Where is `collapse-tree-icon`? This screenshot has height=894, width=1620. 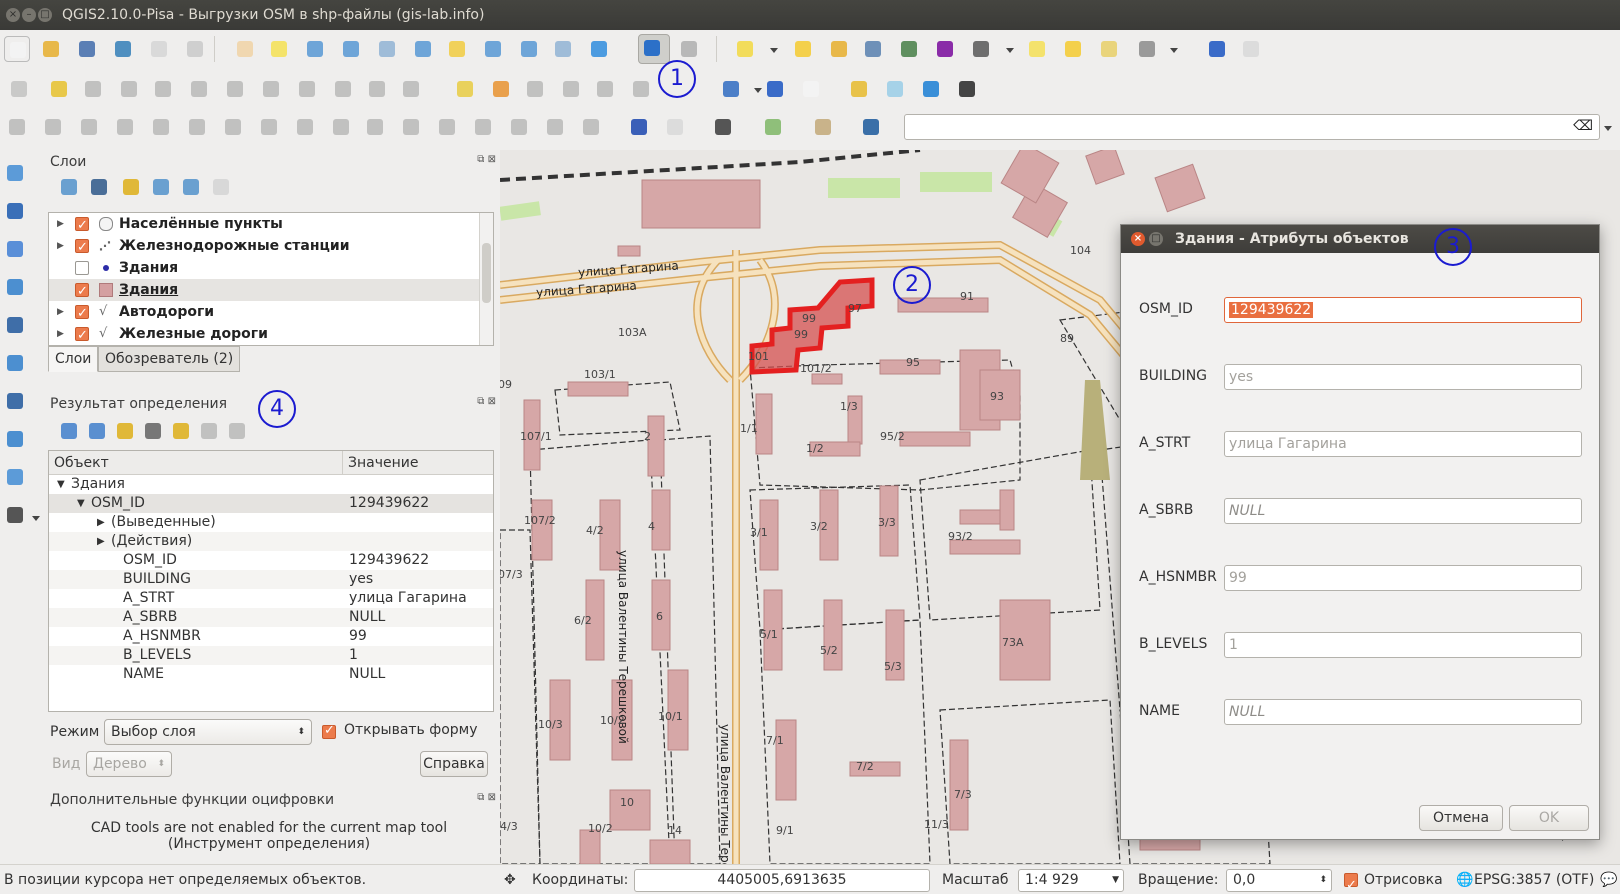
collapse-tree-icon is located at coordinates (97, 431).